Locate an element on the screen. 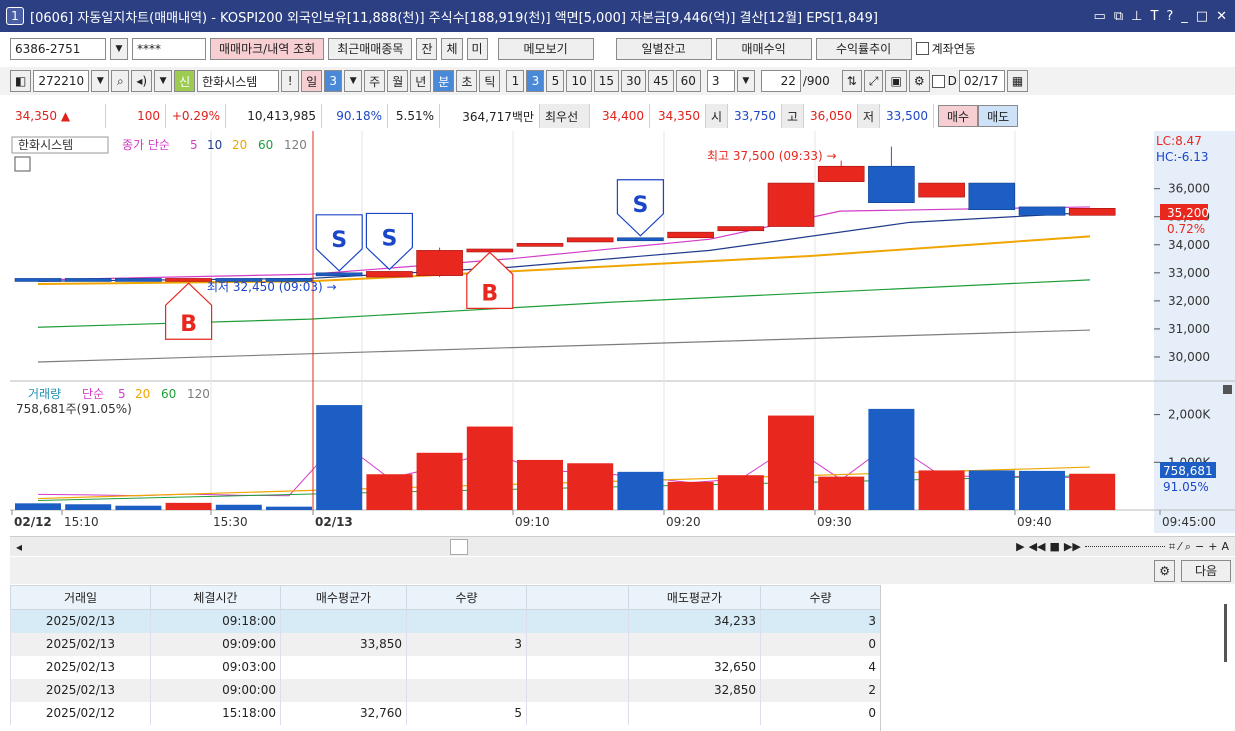  week-button: 주 is located at coordinates (375, 81).